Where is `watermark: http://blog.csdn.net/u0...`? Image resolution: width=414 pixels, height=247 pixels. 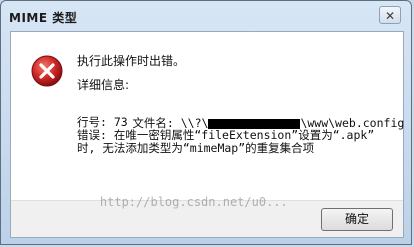 watermark: http://blog.csdn.net/u0... is located at coordinates (179, 202).